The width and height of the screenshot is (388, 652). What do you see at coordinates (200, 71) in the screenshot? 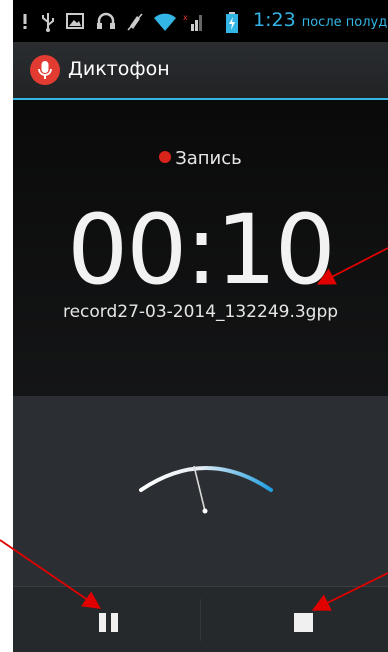
I see `action-bar: Диктофон` at bounding box center [200, 71].